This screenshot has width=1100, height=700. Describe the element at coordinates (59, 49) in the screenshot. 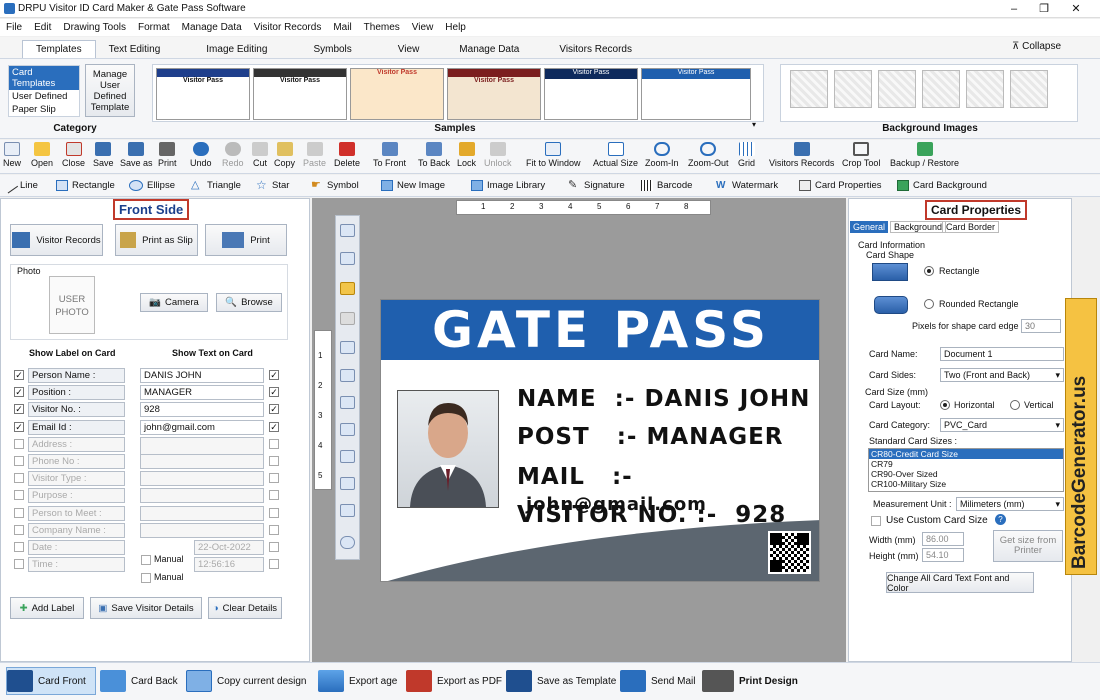

I see `tab-templates: Templates` at that location.